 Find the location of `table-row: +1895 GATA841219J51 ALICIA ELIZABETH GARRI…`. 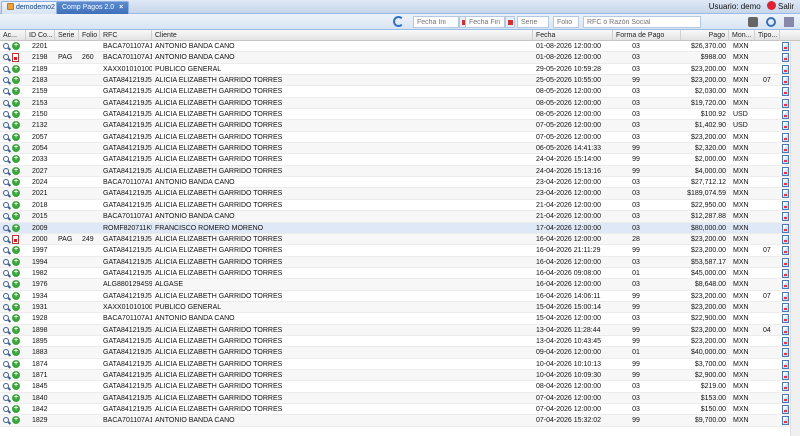

table-row: +1895 GATA841219J51 ALICIA ELIZABETH GARRI… is located at coordinates (395, 342).